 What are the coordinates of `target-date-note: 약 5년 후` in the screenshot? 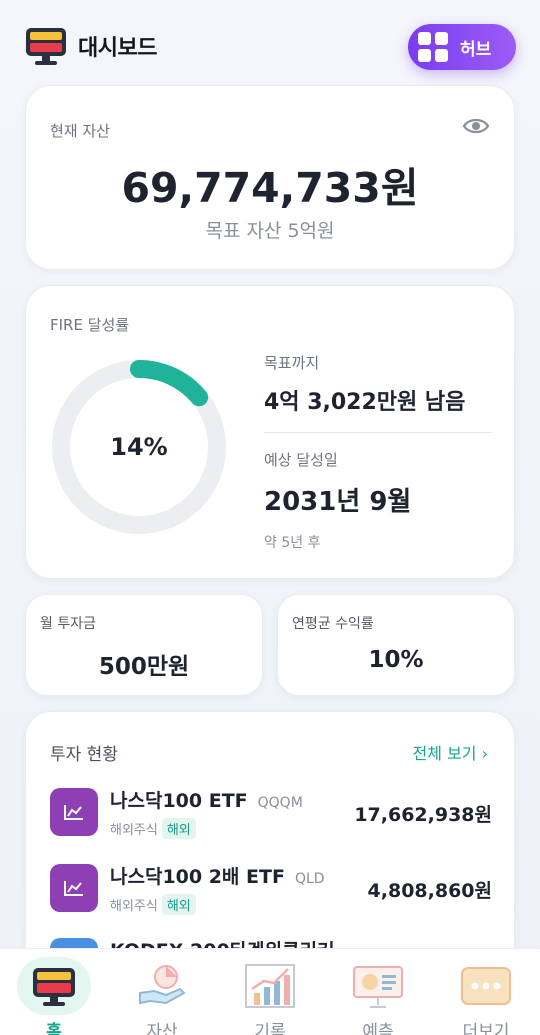 It's located at (292, 543).